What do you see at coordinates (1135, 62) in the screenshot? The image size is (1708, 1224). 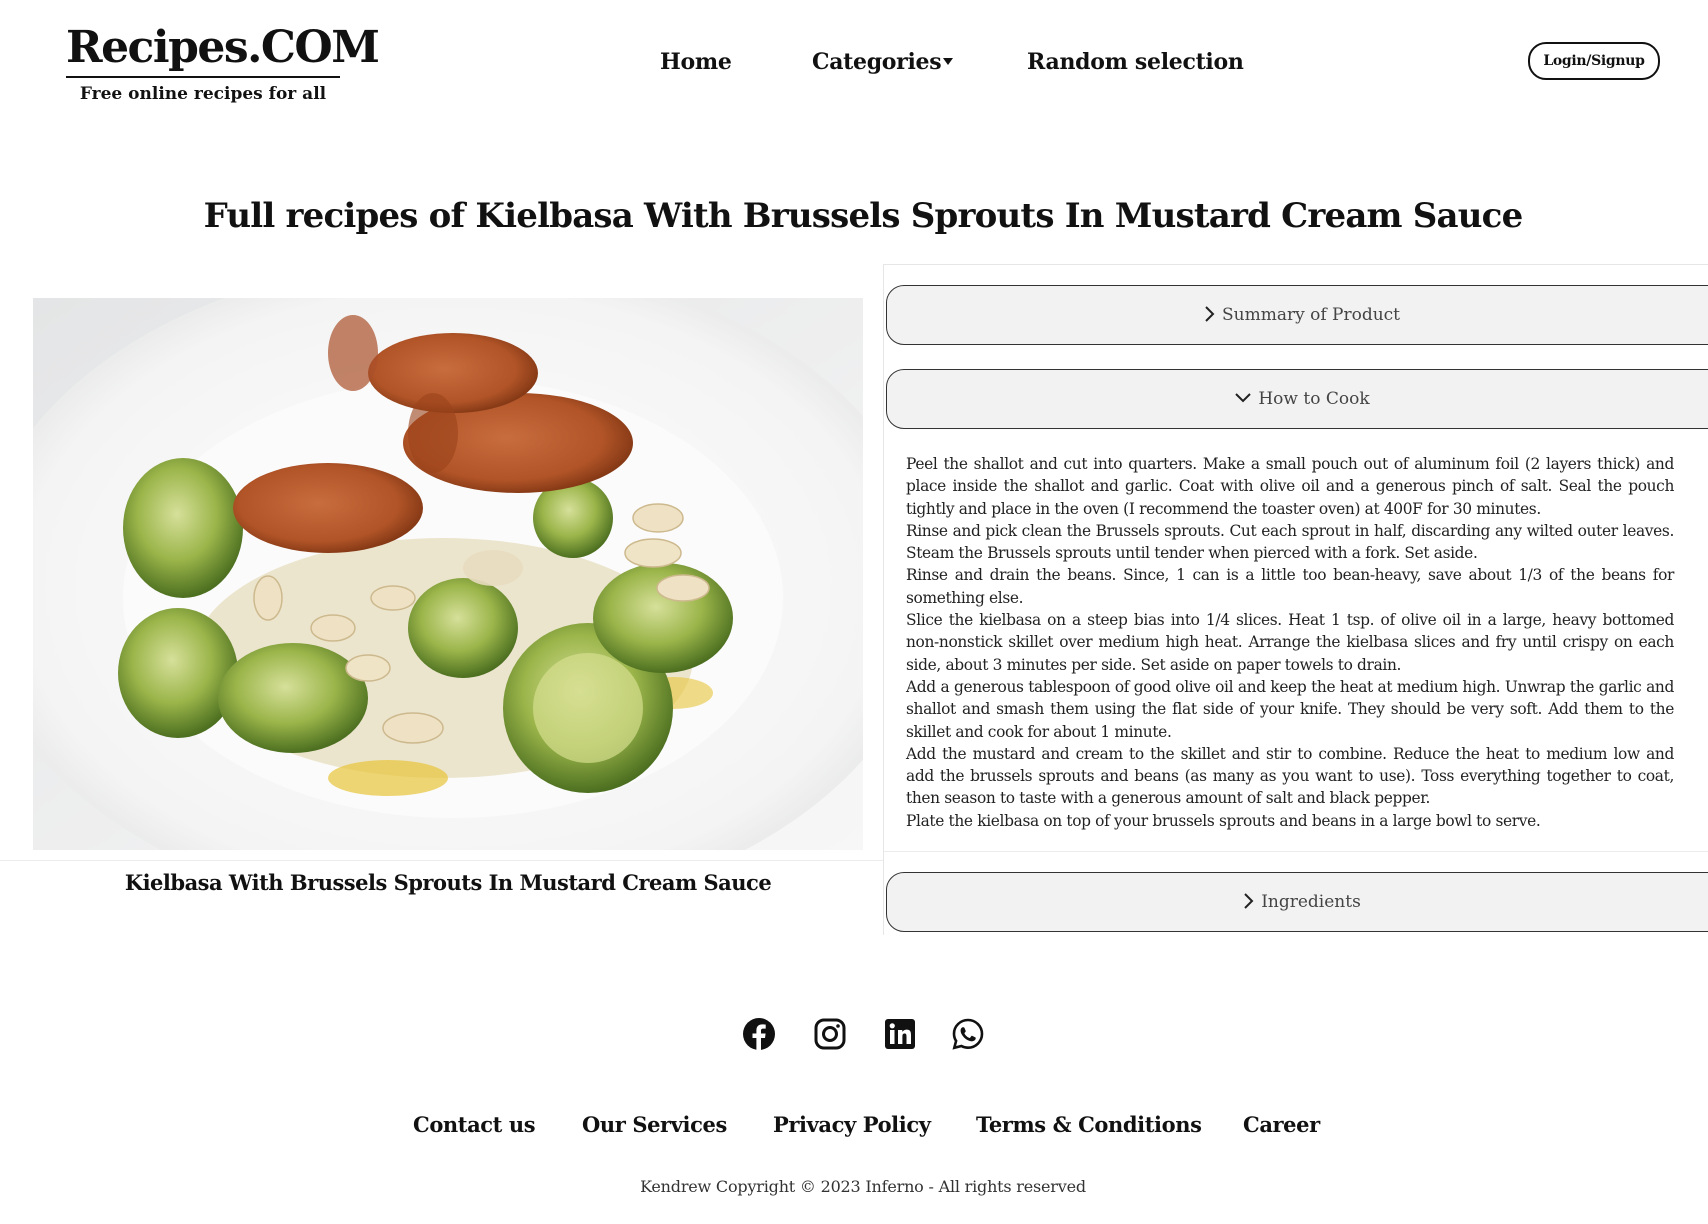 I see `nav-random-selection: Random selection` at bounding box center [1135, 62].